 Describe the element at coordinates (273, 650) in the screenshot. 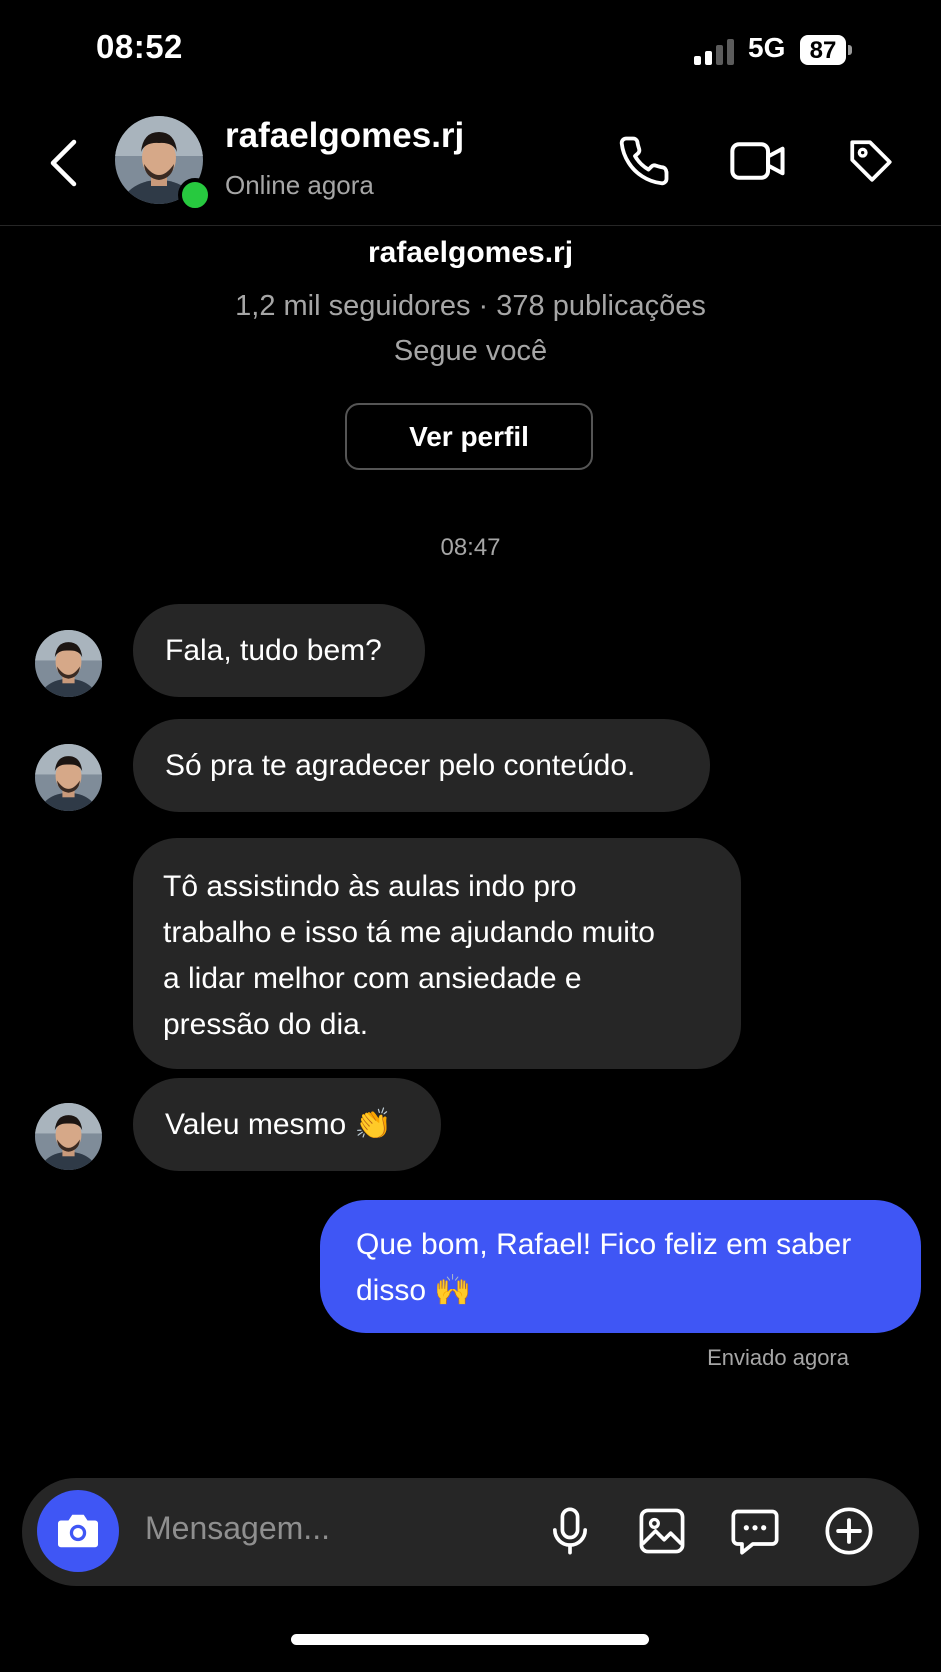

I see `message-text: Fala, tudo bem?` at that location.